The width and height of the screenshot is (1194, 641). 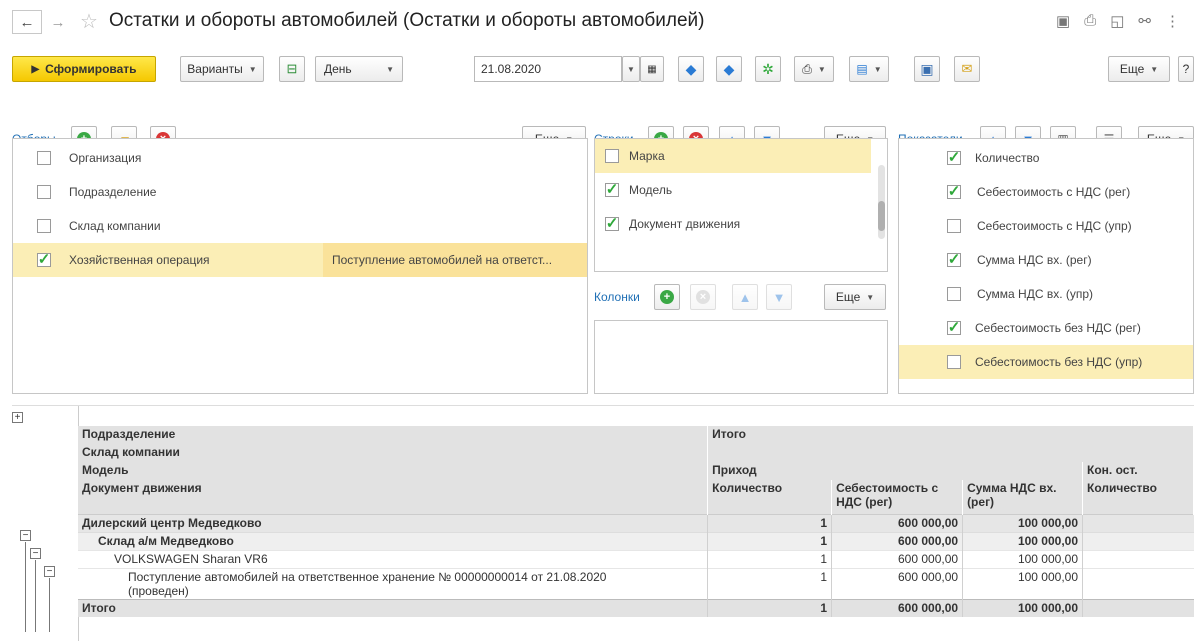 I want to click on indicator-label: Себестоимость с НДС (рег), so click(x=1054, y=192).